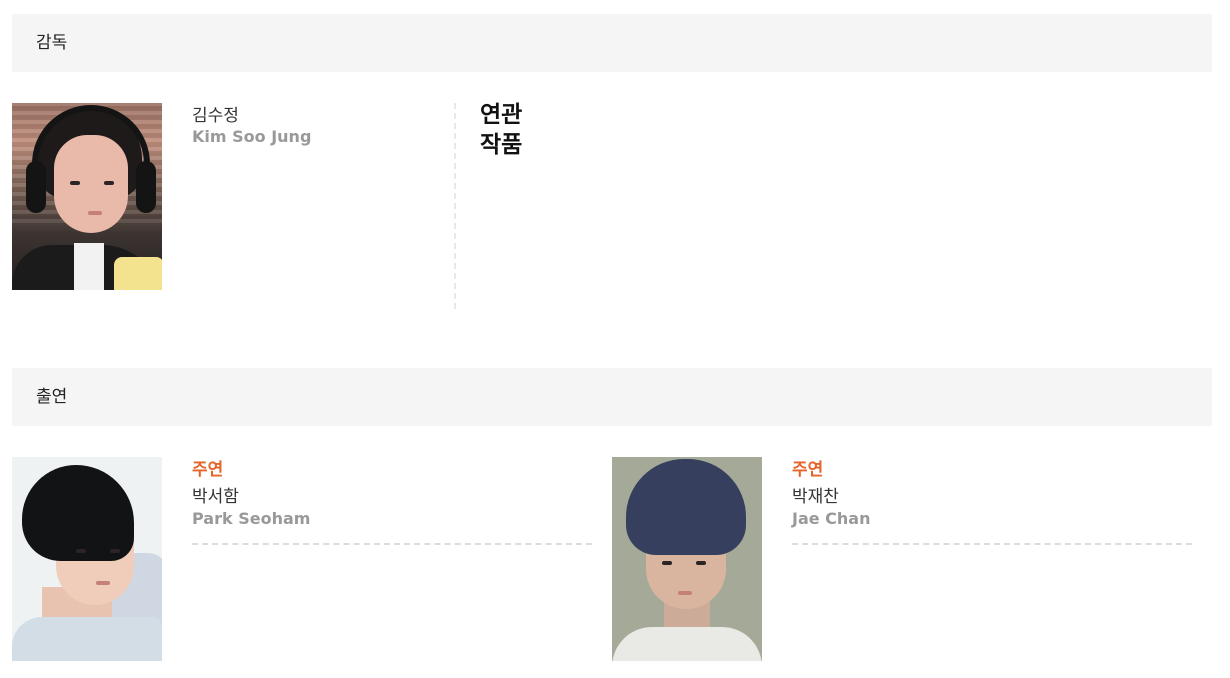 The width and height of the screenshot is (1230, 678). I want to click on related-works-title: 연관 작품, so click(501, 130).